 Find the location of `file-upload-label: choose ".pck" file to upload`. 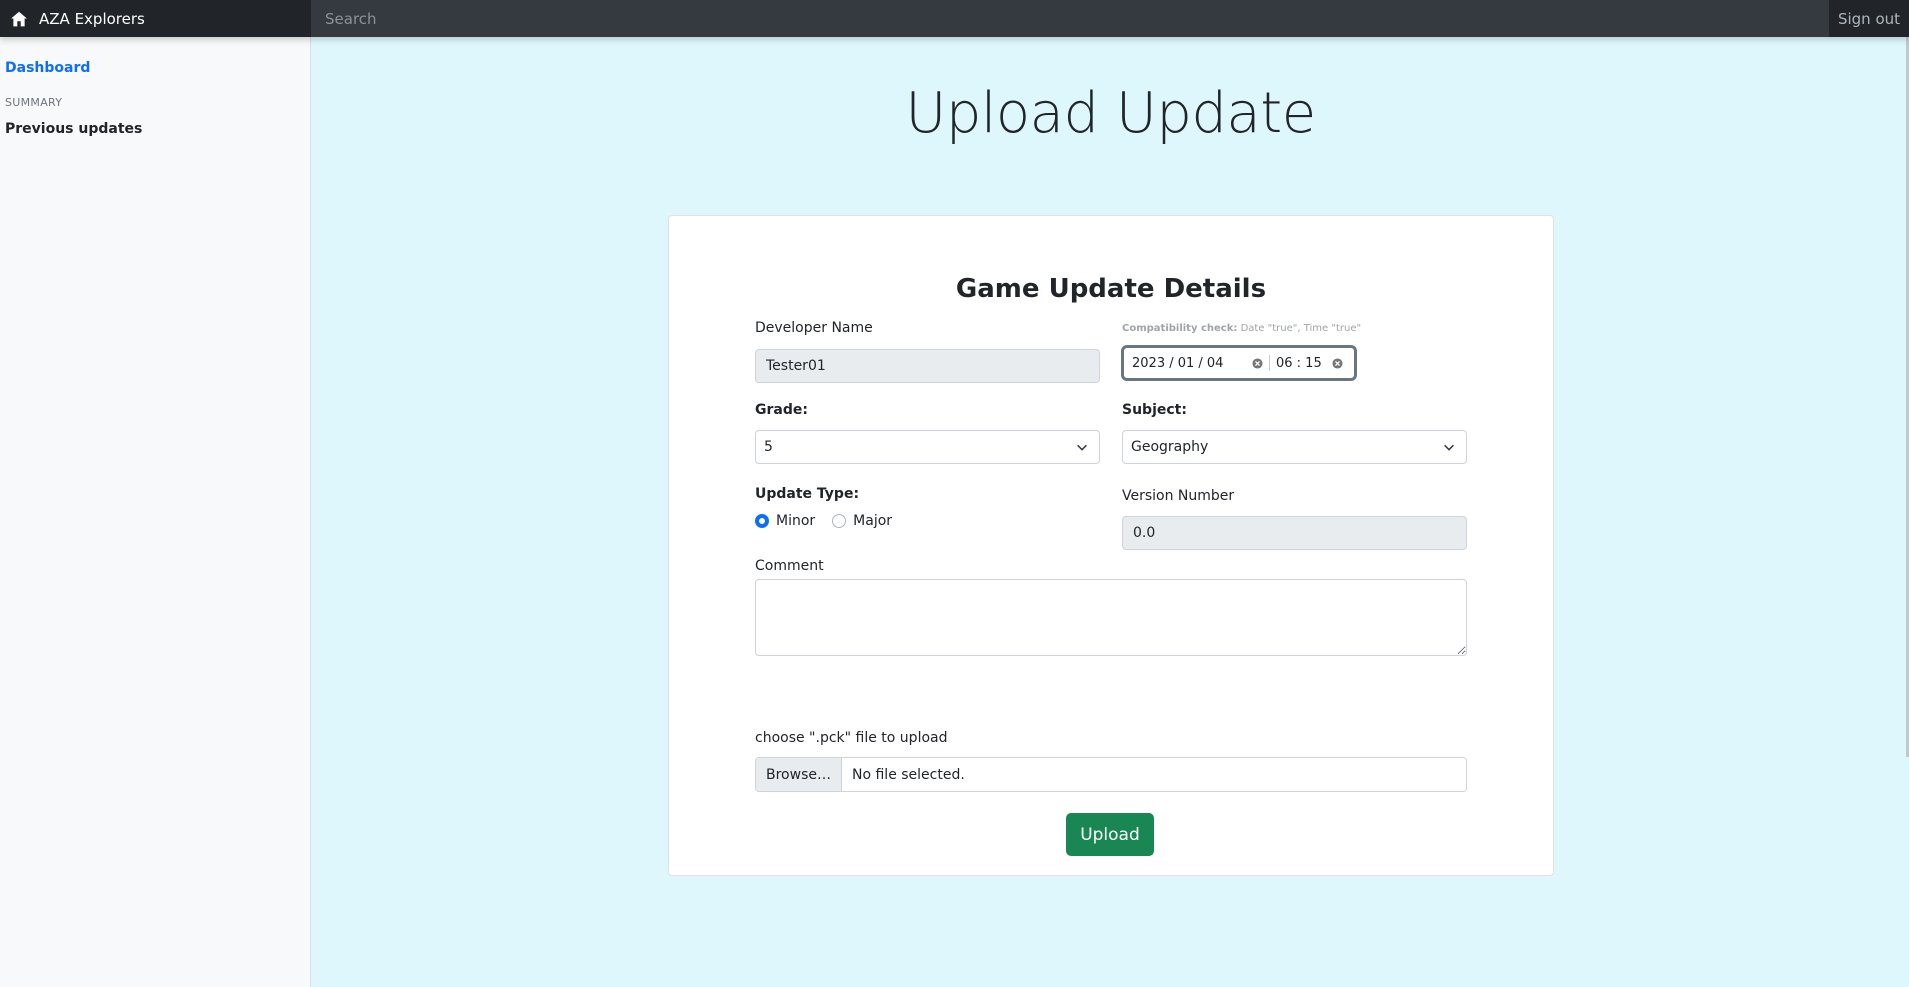

file-upload-label: choose ".pck" file to upload is located at coordinates (851, 738).